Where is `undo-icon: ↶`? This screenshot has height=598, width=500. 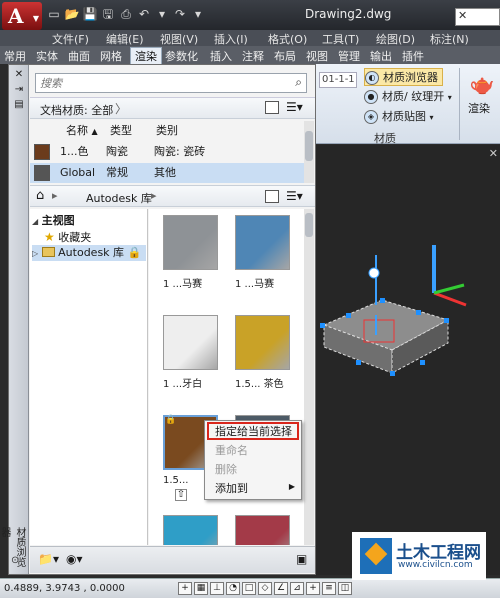 undo-icon: ↶ is located at coordinates (144, 14).